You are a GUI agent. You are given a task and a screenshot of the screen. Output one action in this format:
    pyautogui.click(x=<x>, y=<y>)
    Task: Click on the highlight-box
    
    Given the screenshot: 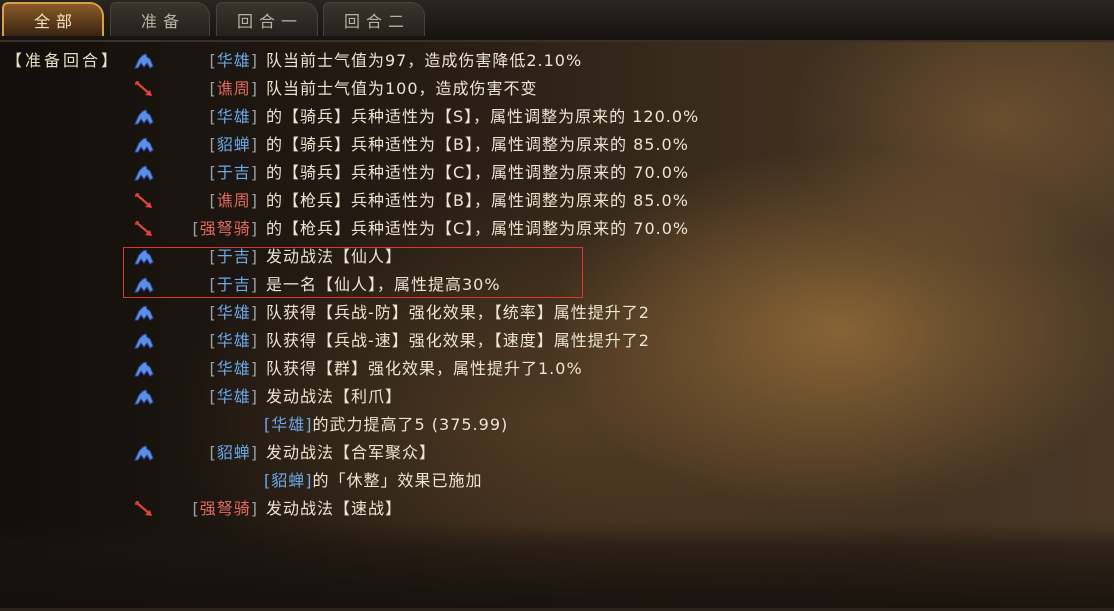 What is the action you would take?
    pyautogui.click(x=353, y=272)
    